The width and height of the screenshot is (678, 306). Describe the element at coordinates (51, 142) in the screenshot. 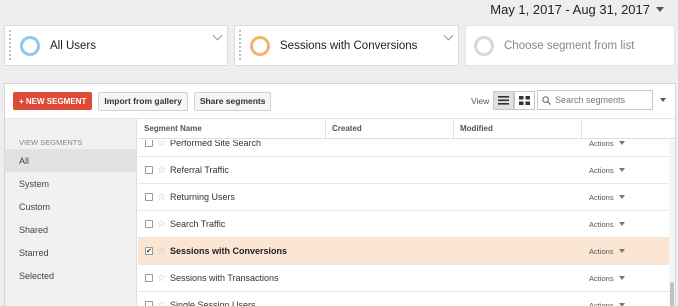

I see `sidebar-heading: VIEW SEGMENTS` at that location.